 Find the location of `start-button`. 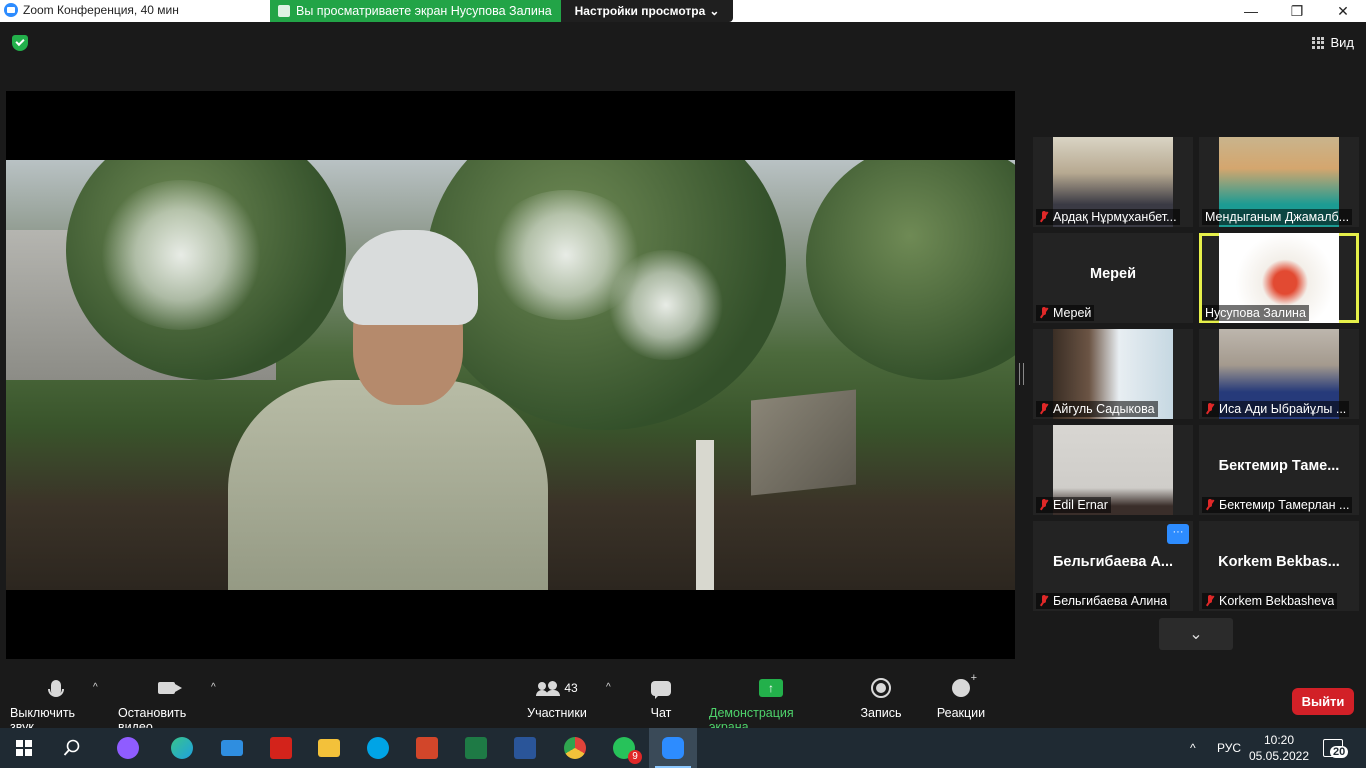

start-button is located at coordinates (24, 748).